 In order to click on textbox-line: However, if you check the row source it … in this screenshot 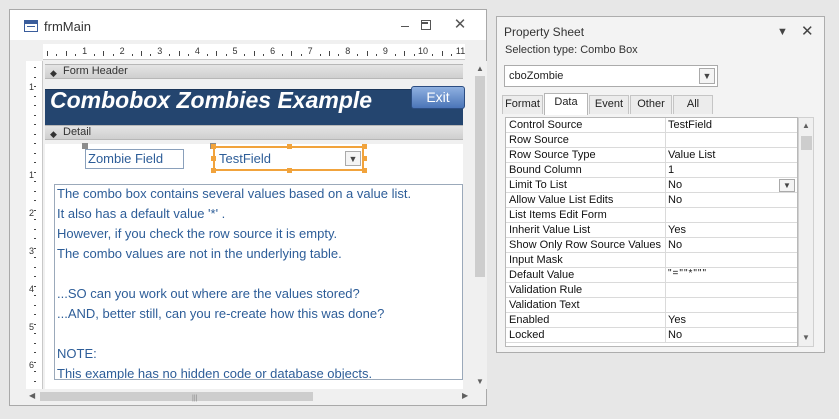, I will do `click(197, 233)`.